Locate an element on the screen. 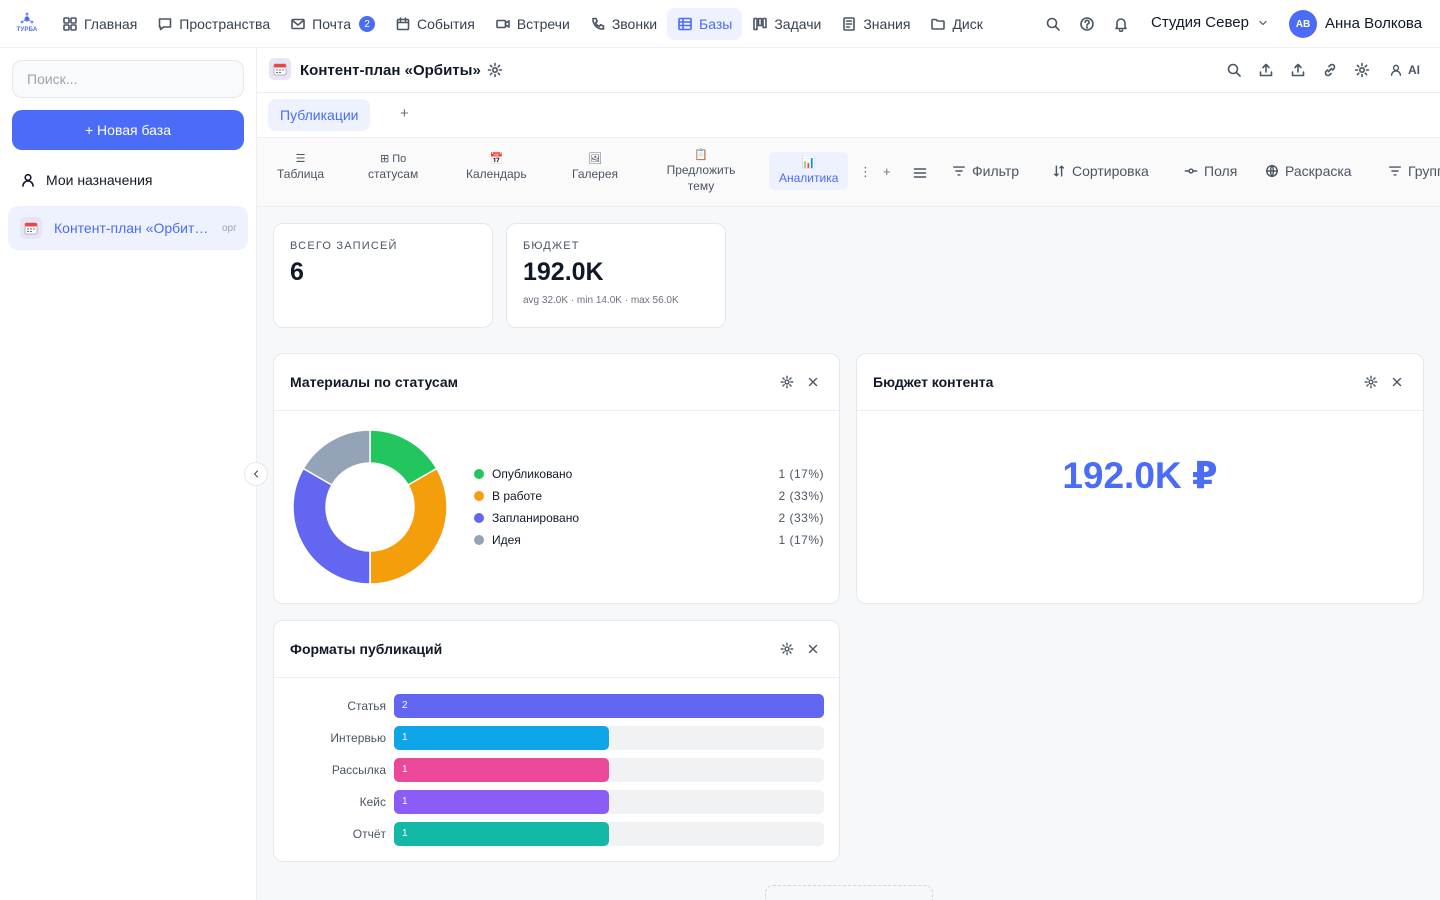 The height and width of the screenshot is (900, 1440). stat-label: ВСЕГО ЗАПИСЕЙ is located at coordinates (344, 246).